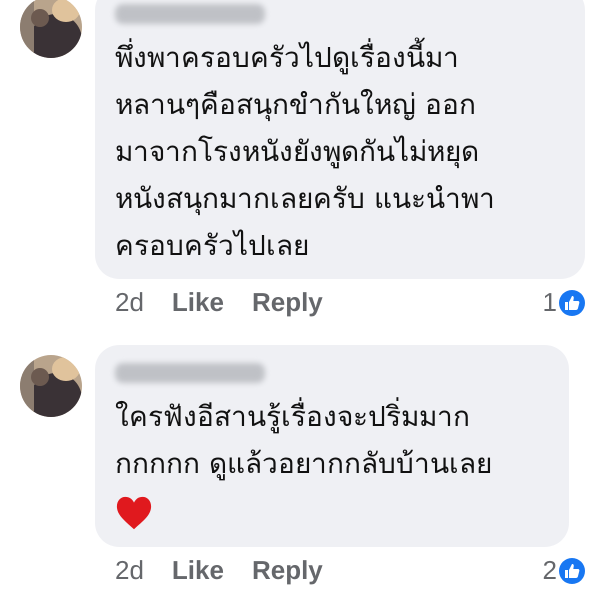 The width and height of the screenshot is (600, 599). I want to click on reaction-count: 1, so click(549, 302).